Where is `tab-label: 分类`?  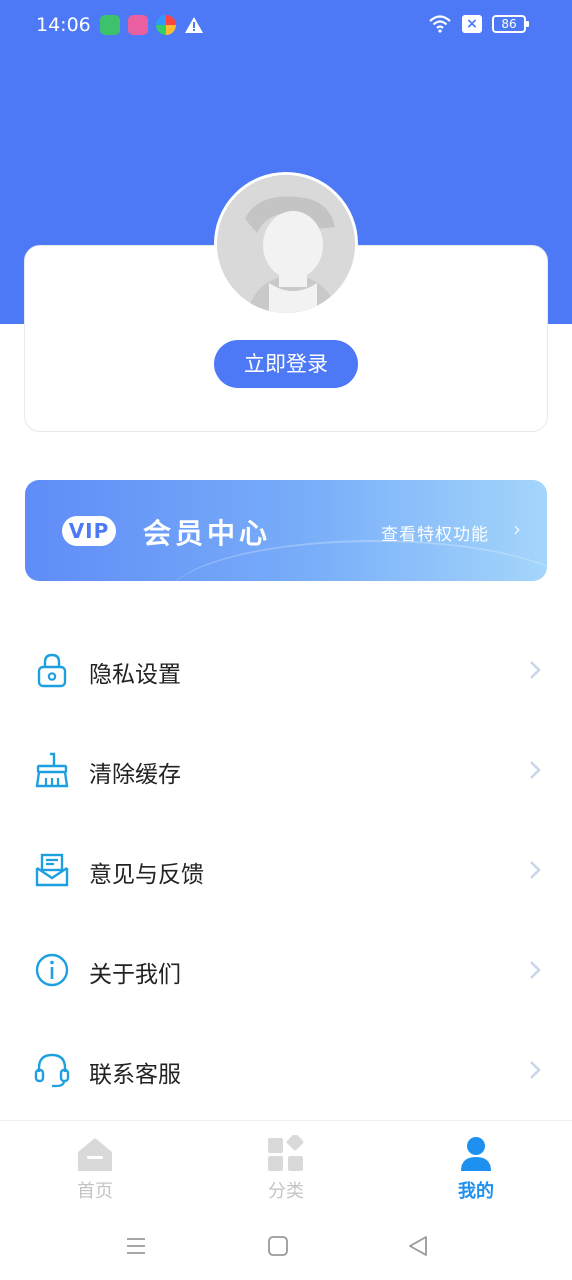
tab-label: 分类 is located at coordinates (286, 1191).